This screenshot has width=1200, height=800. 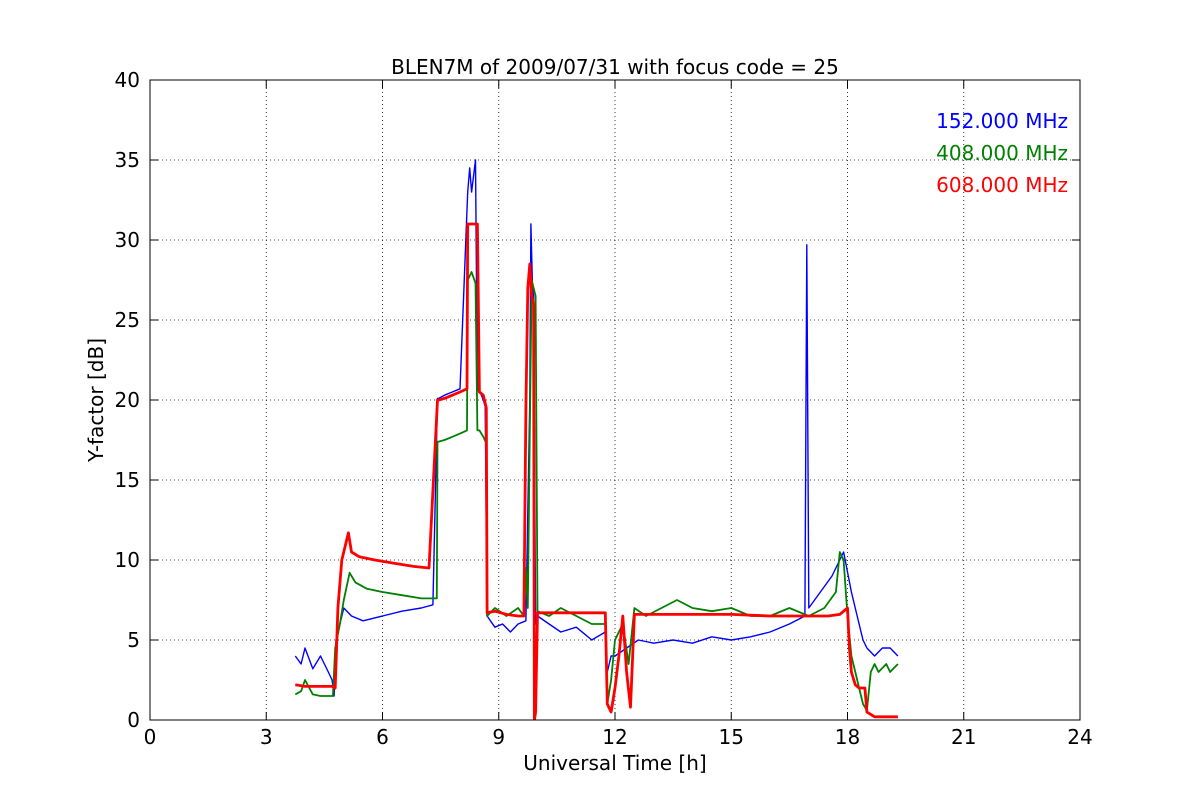 I want to click on legend-entry-1: 152.000 MHz, so click(x=1002, y=121).